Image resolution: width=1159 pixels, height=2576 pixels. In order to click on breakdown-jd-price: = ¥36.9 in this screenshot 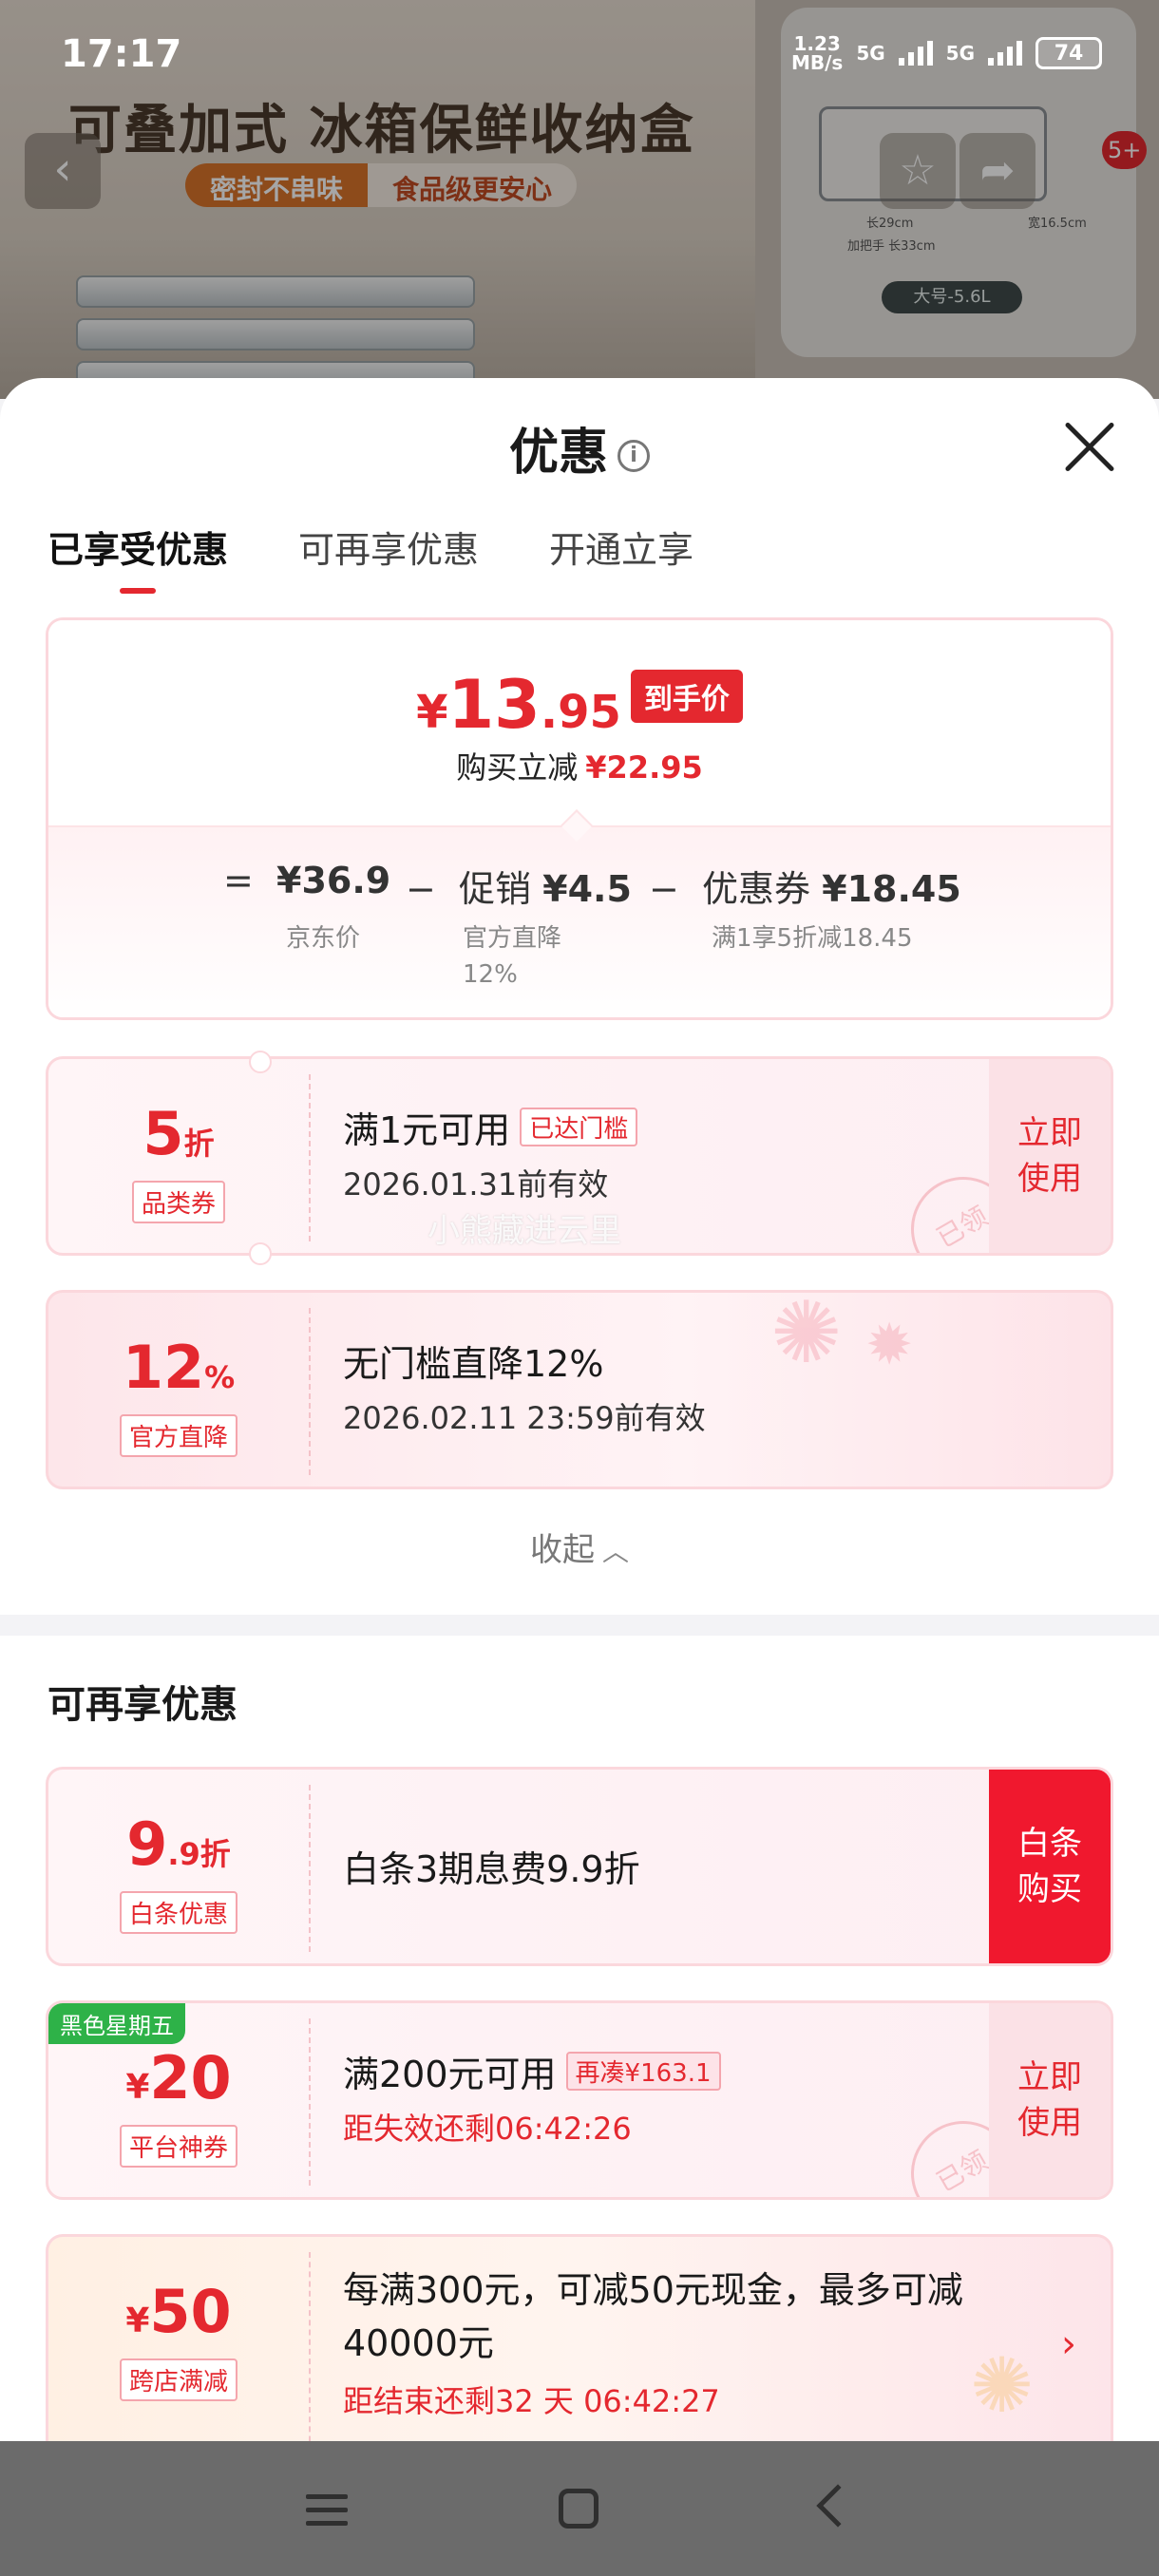, I will do `click(307, 880)`.